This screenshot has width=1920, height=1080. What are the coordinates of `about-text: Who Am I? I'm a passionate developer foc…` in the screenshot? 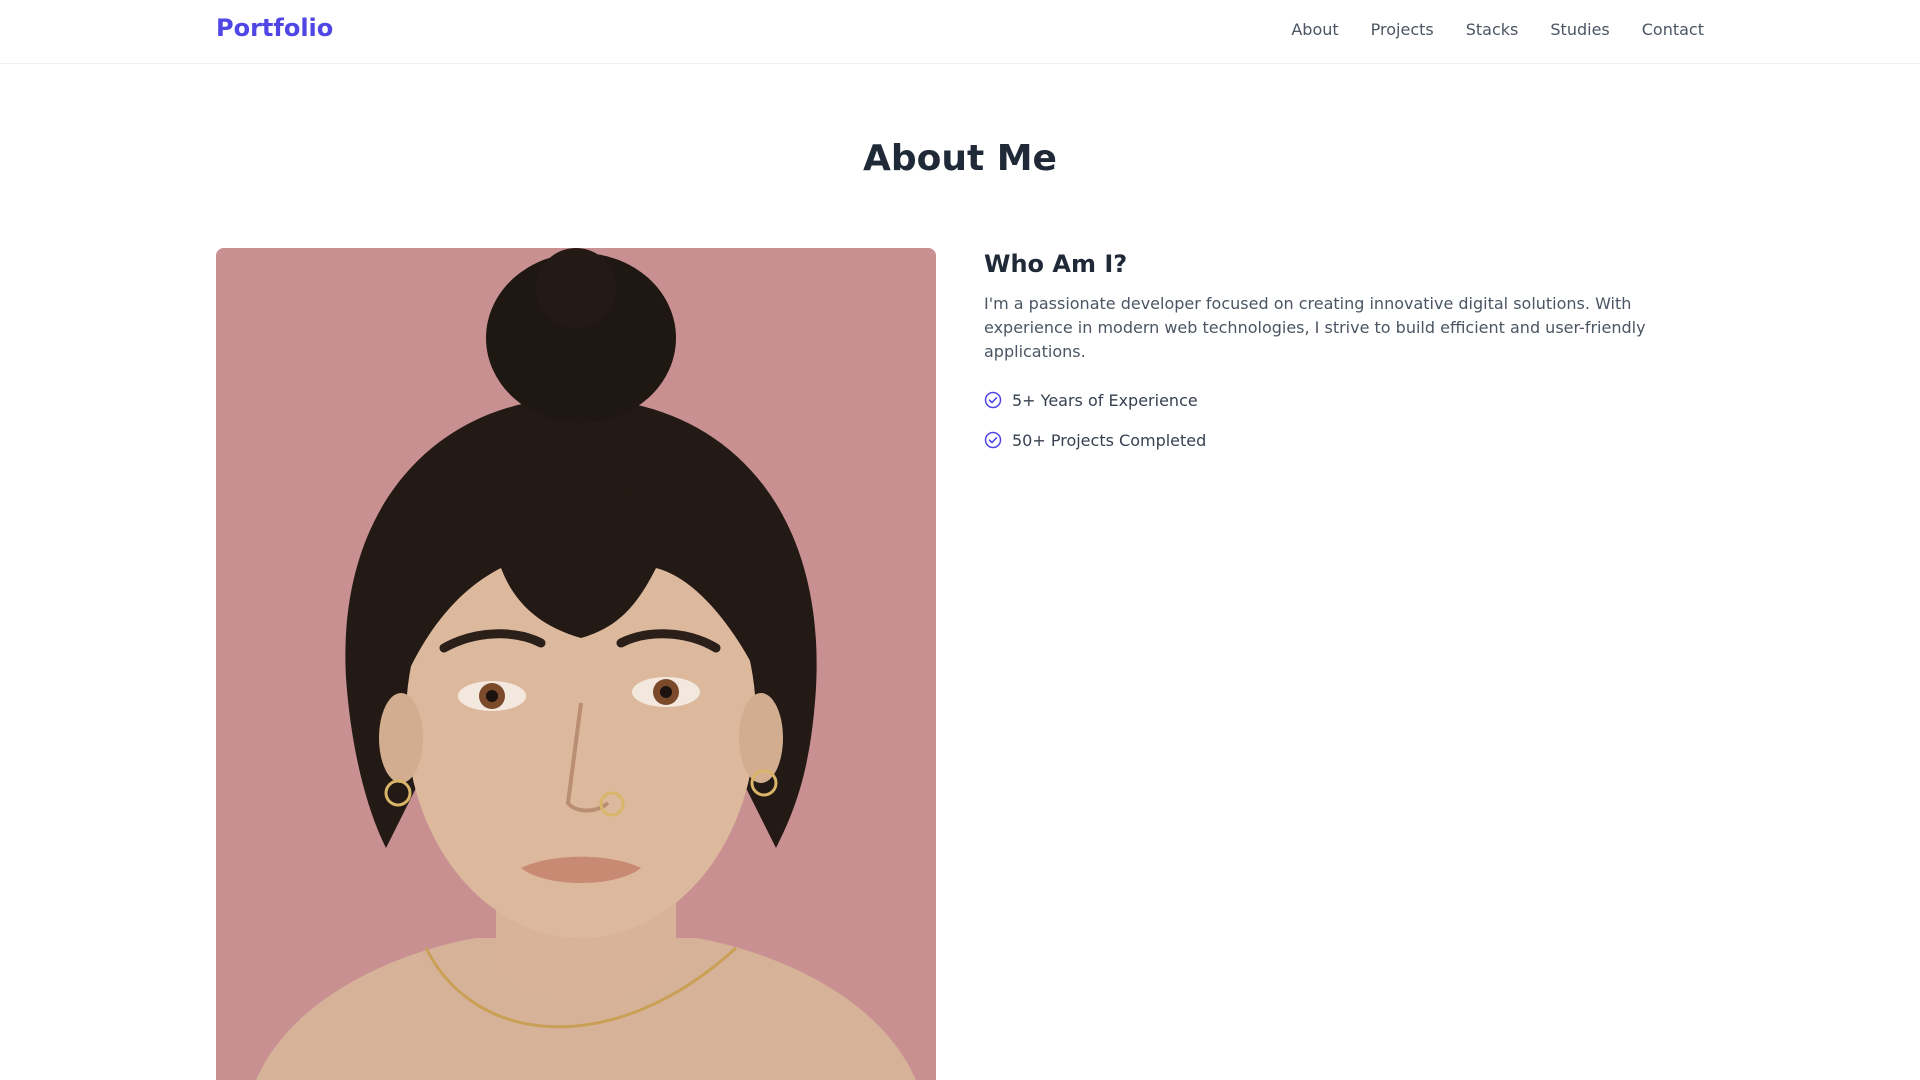 It's located at (1344, 358).